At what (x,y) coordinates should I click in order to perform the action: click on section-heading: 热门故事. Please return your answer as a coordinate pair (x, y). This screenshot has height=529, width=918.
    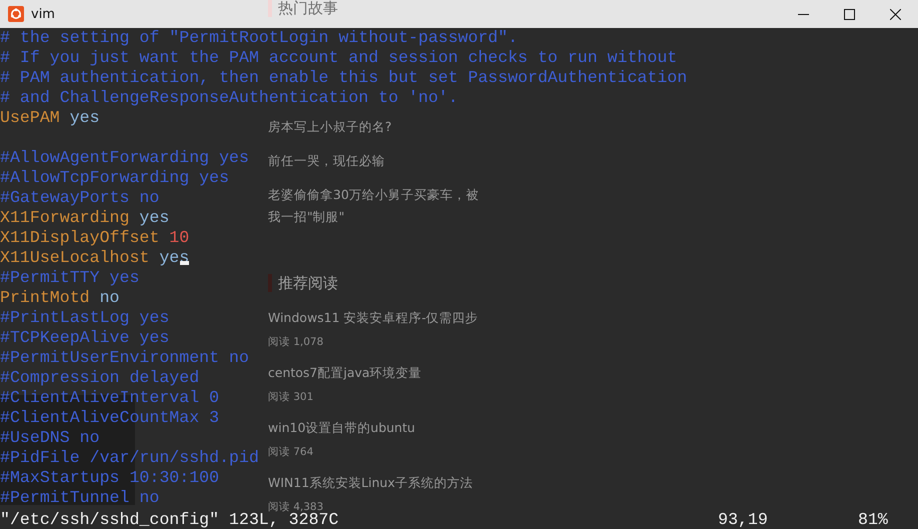
    Looking at the image, I should click on (308, 9).